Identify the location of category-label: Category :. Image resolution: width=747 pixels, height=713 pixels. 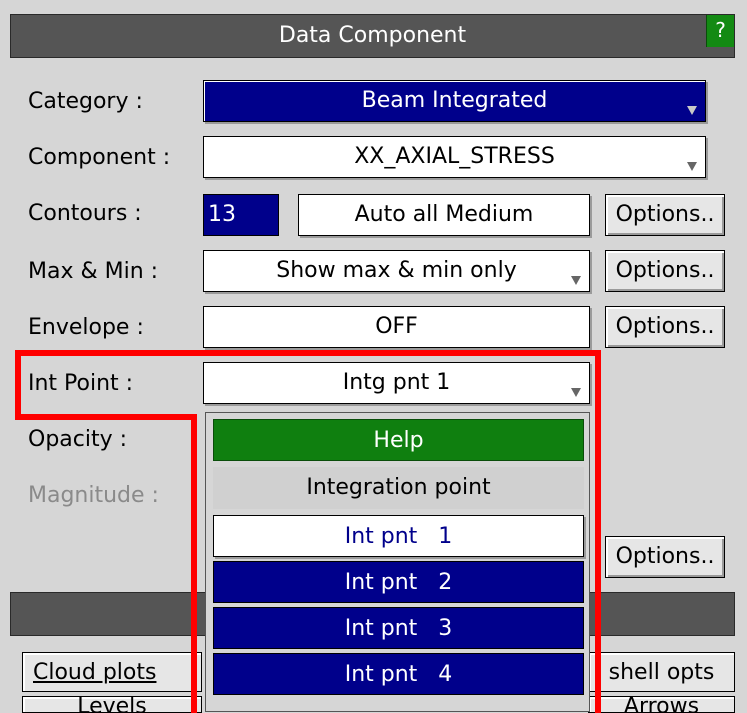
(85, 101).